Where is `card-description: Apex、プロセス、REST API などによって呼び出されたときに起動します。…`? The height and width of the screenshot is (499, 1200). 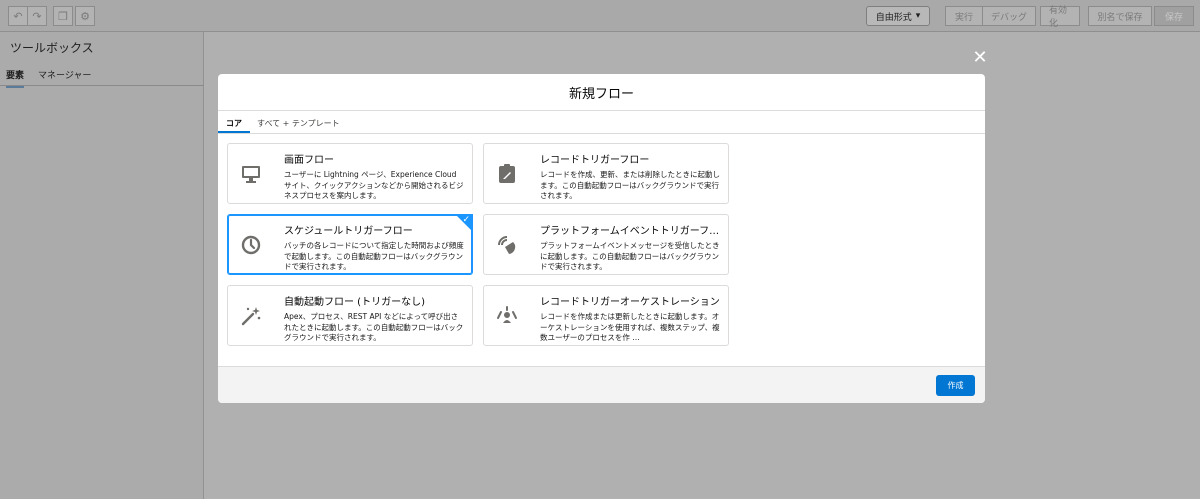
card-description: Apex、プロセス、REST API などによって呼び出されたときに起動します。… is located at coordinates (374, 327).